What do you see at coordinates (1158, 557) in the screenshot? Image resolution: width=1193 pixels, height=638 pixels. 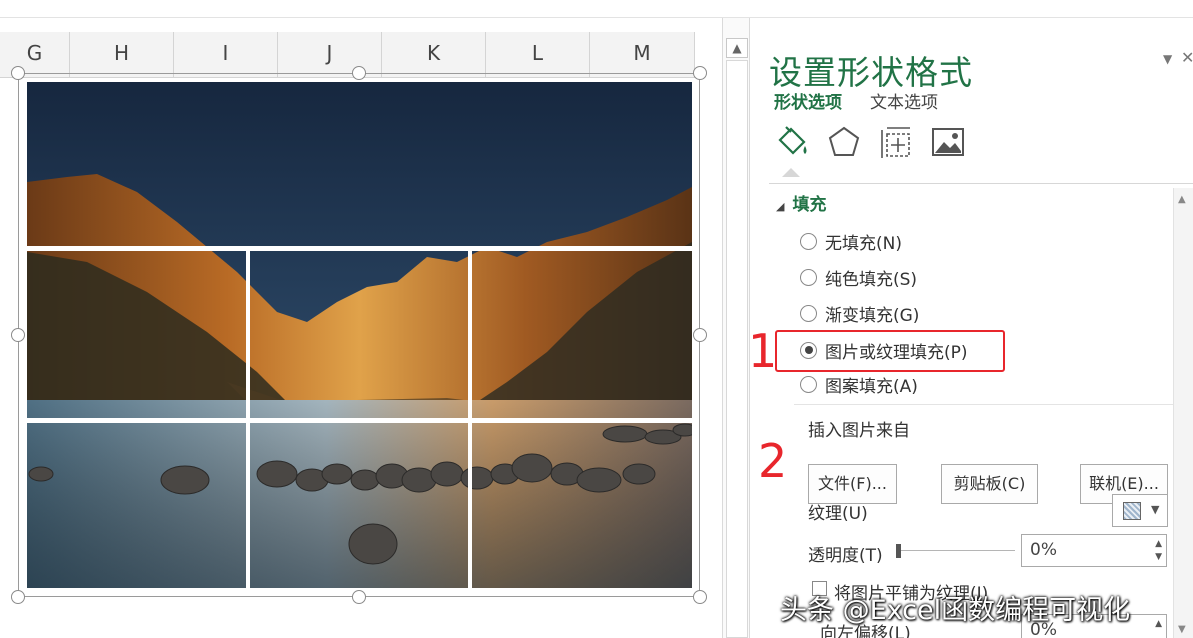 I see `spin-down-icon: ▼` at bounding box center [1158, 557].